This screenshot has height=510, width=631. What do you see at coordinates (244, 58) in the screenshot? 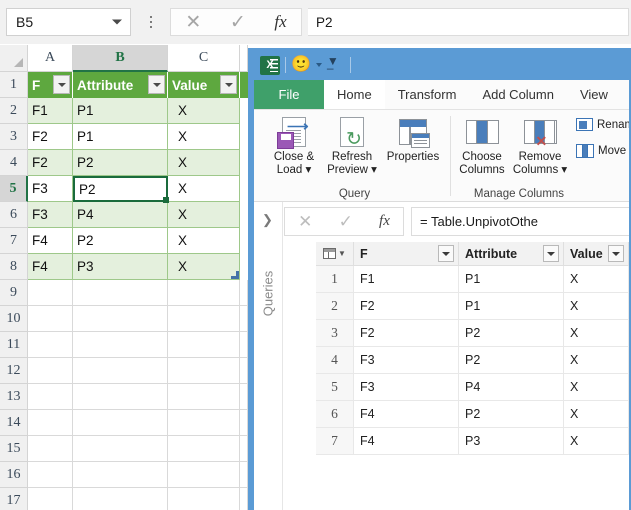
I see `column-header-d` at bounding box center [244, 58].